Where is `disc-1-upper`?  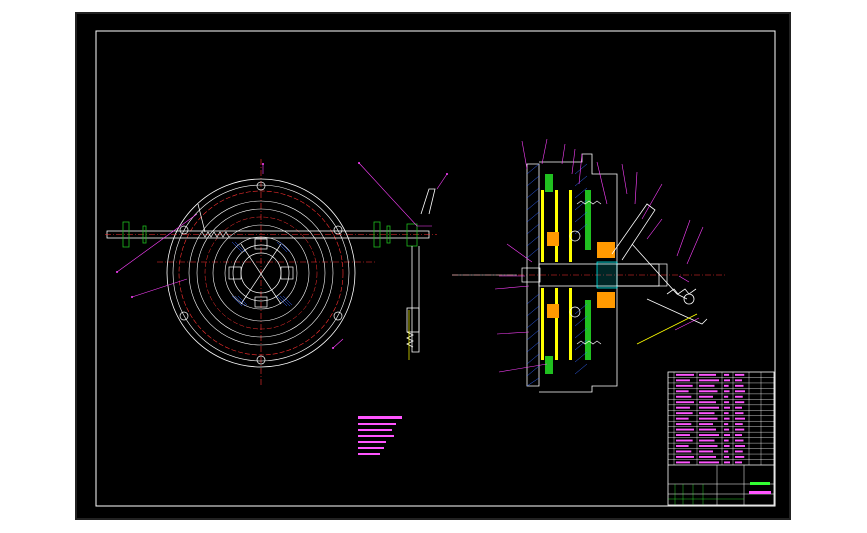 disc-1-upper is located at coordinates (542, 226).